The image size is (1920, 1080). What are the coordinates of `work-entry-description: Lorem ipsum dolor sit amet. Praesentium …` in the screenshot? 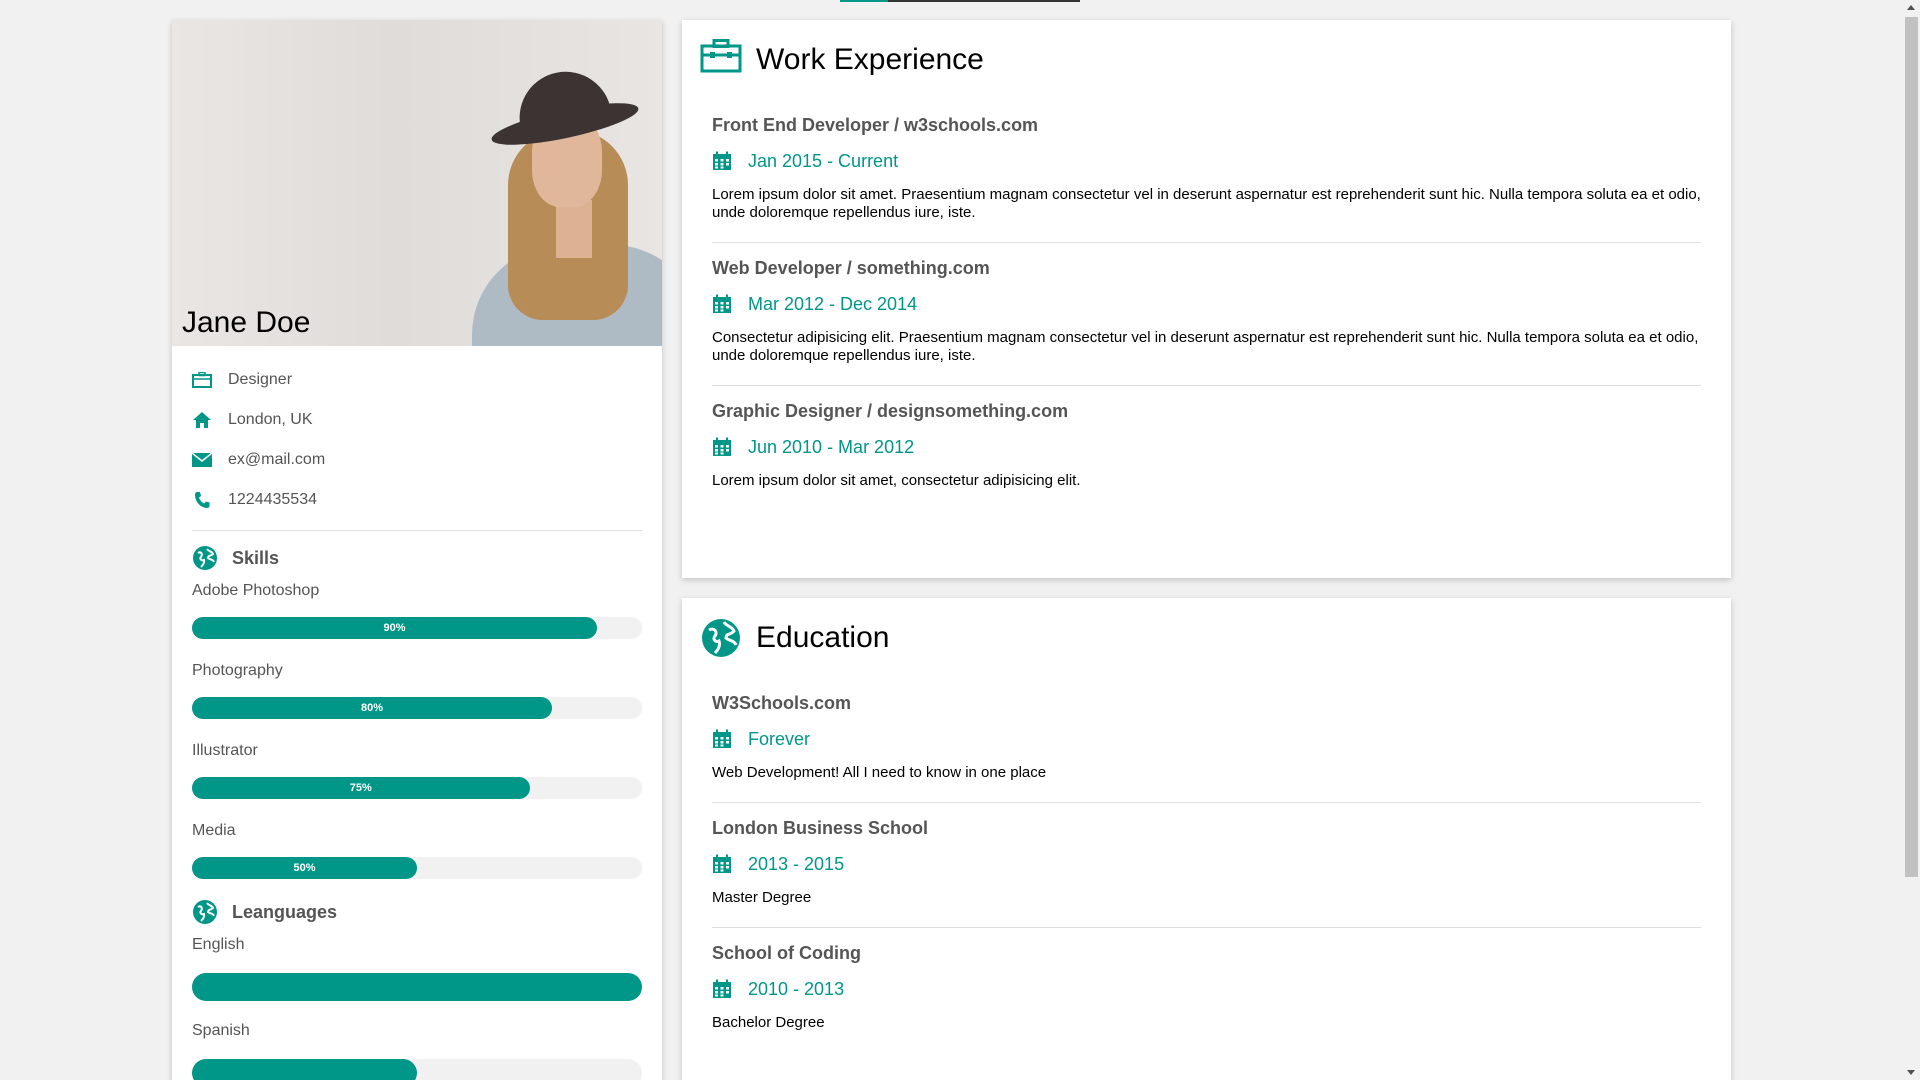 It's located at (1206, 203).